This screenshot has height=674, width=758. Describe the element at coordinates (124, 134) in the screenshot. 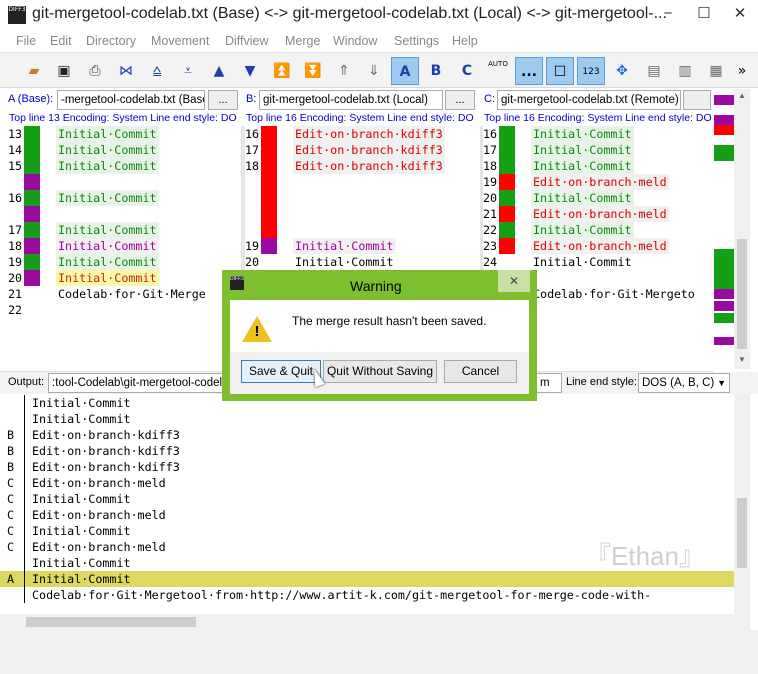

I see `diff-line: 13 Initial·Commit` at that location.